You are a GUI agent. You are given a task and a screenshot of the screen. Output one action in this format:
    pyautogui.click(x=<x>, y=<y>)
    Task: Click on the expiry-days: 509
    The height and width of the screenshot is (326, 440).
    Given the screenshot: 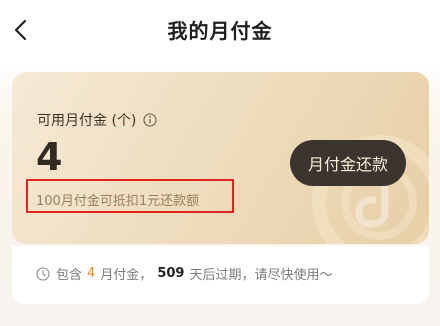 What is the action you would take?
    pyautogui.click(x=171, y=273)
    